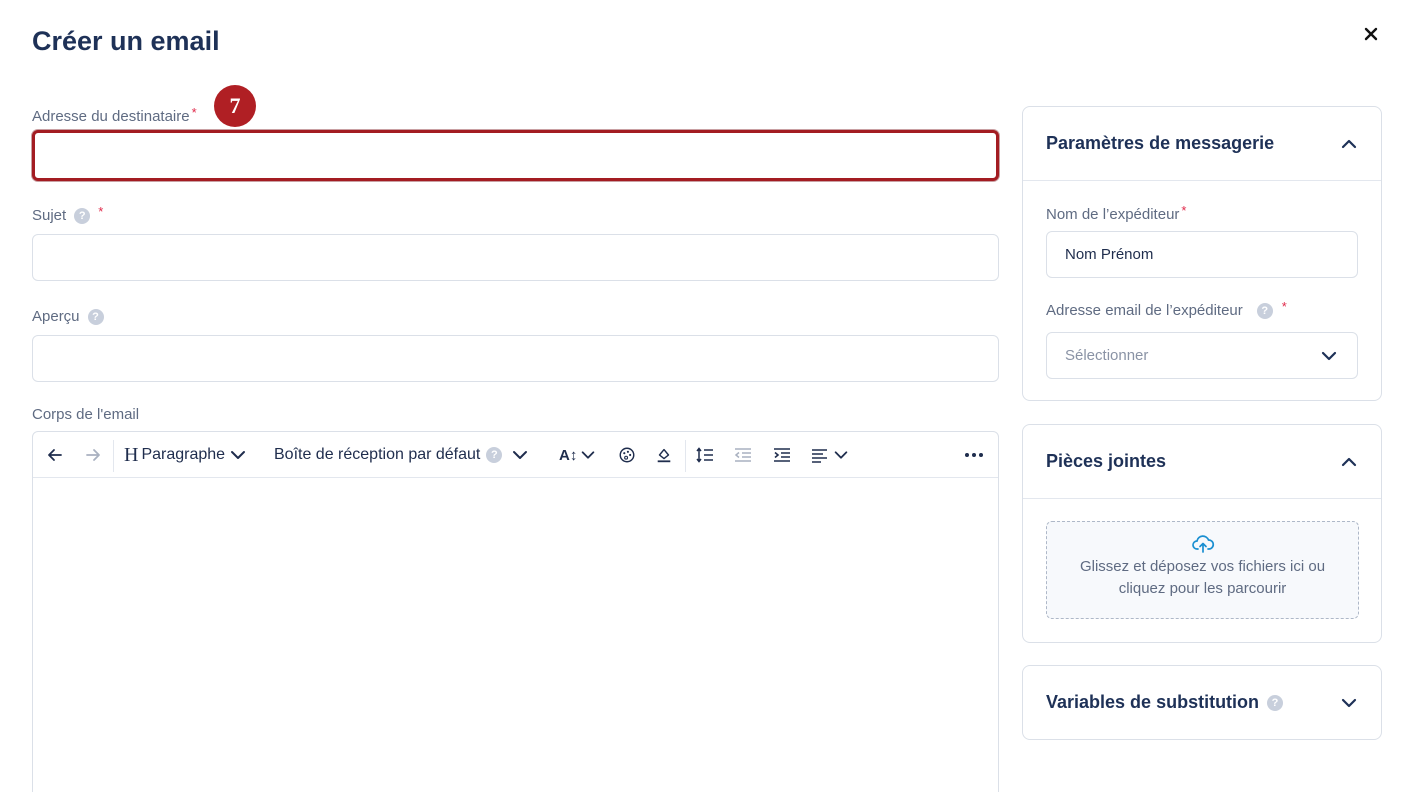 The height and width of the screenshot is (792, 1412). What do you see at coordinates (131, 454) in the screenshot?
I see `heading-icon: H` at bounding box center [131, 454].